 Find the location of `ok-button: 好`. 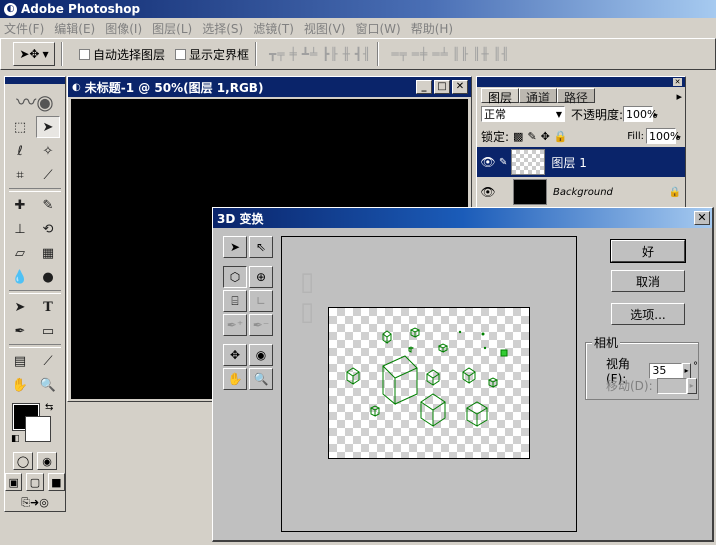

ok-button: 好 is located at coordinates (648, 251).